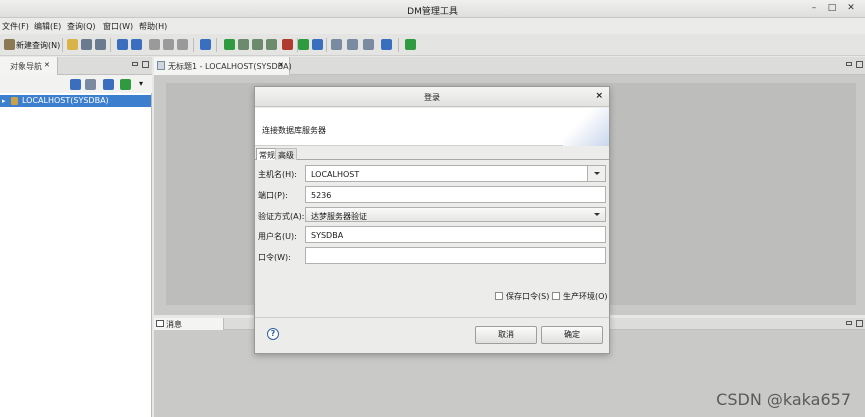 The image size is (865, 417). I want to click on tab-object-navigator: 对象导航 ✕, so click(29, 66).